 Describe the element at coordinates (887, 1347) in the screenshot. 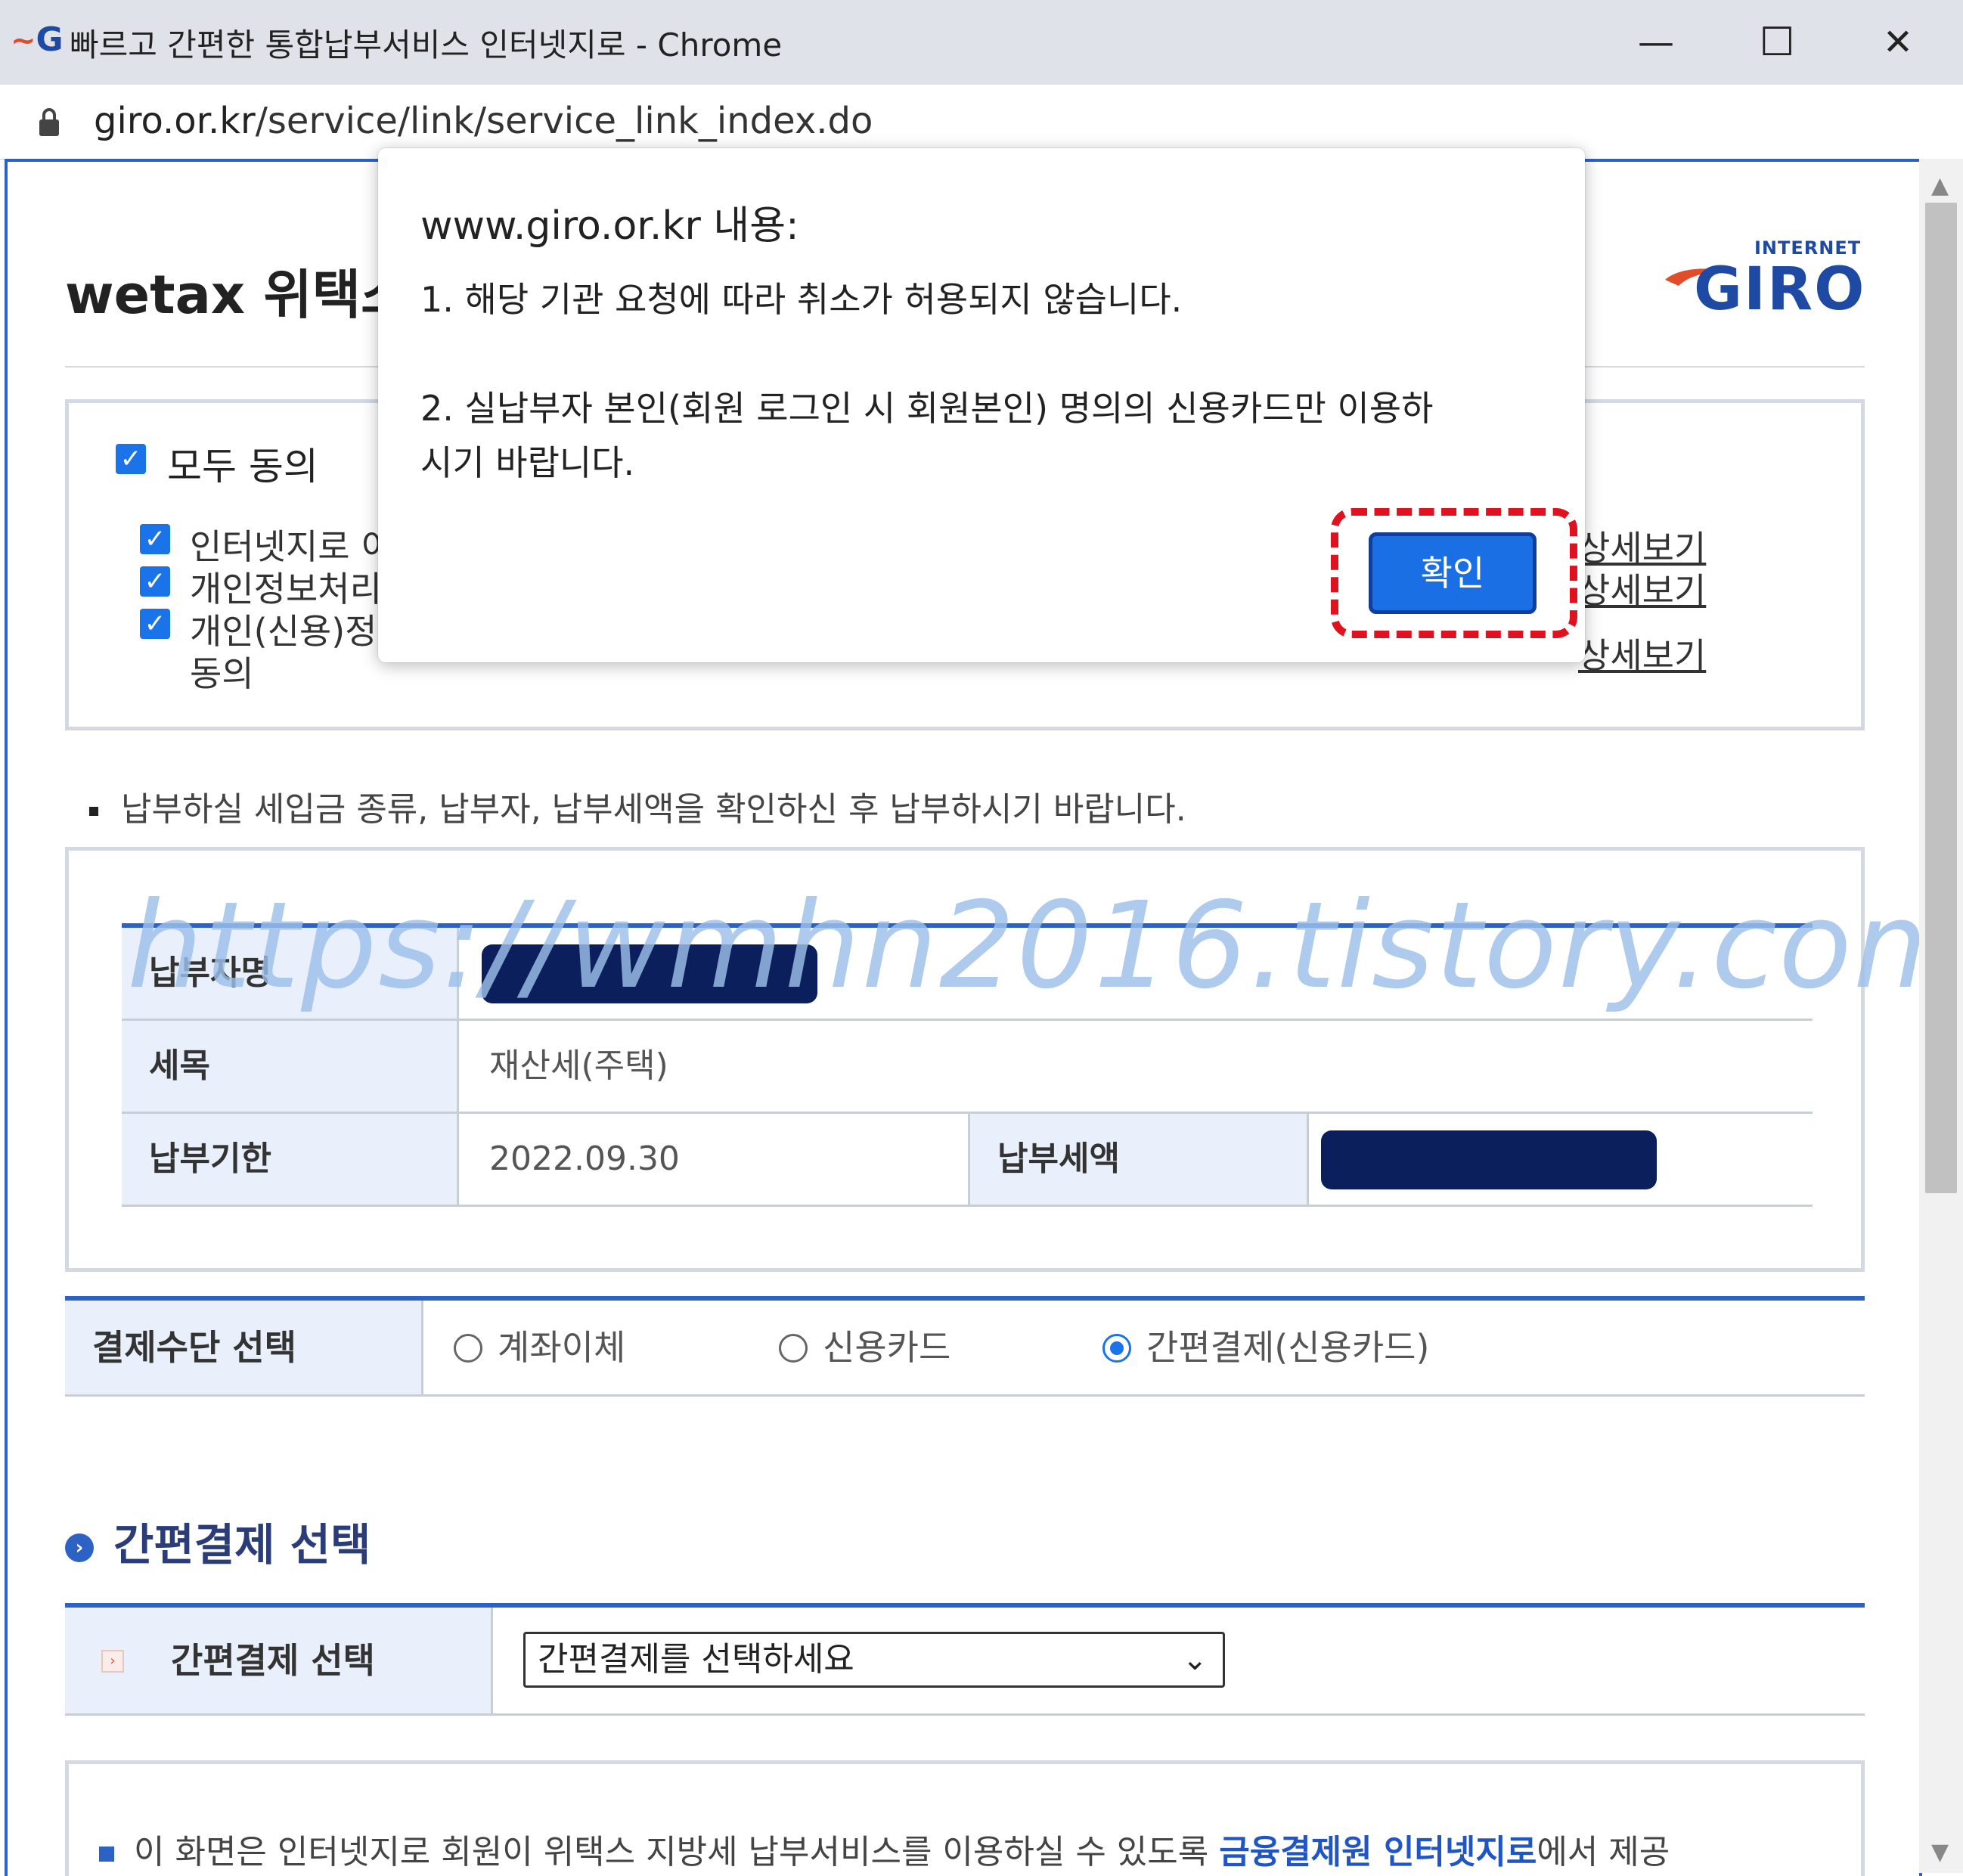

I see `radio-label: 신용카드` at that location.